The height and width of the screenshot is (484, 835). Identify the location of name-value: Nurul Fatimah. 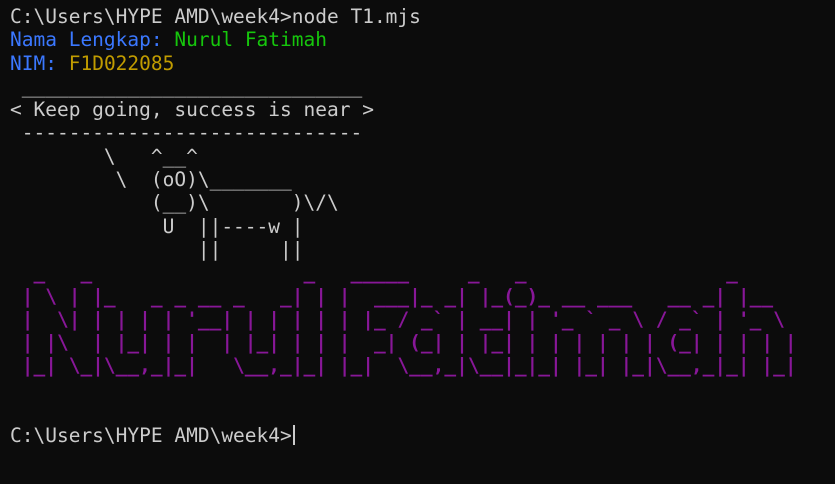
(250, 40).